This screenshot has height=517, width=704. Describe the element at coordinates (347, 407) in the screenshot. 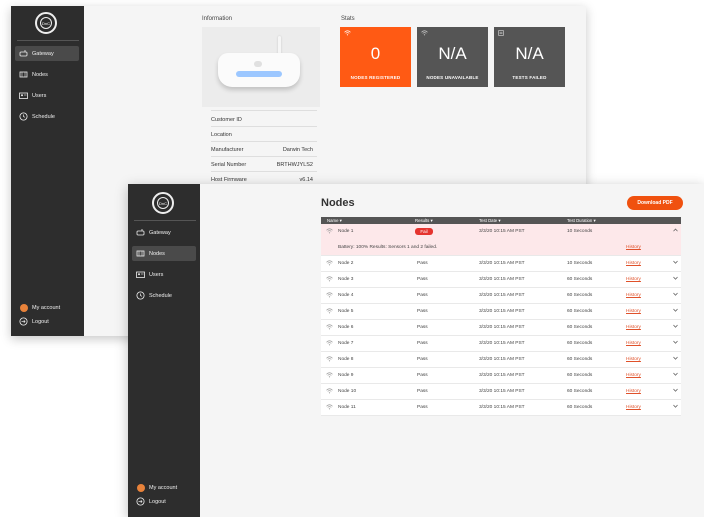

I see `node-name: Node 11` at that location.